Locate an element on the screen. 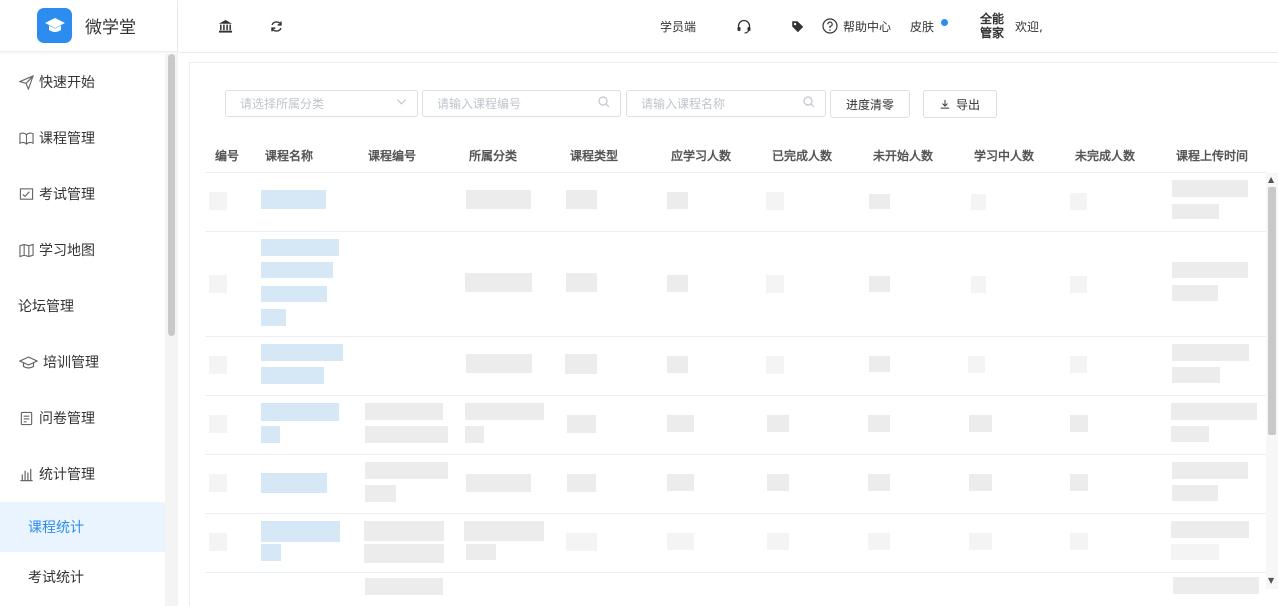 The height and width of the screenshot is (606, 1278). logo: 微学堂 is located at coordinates (88, 26).